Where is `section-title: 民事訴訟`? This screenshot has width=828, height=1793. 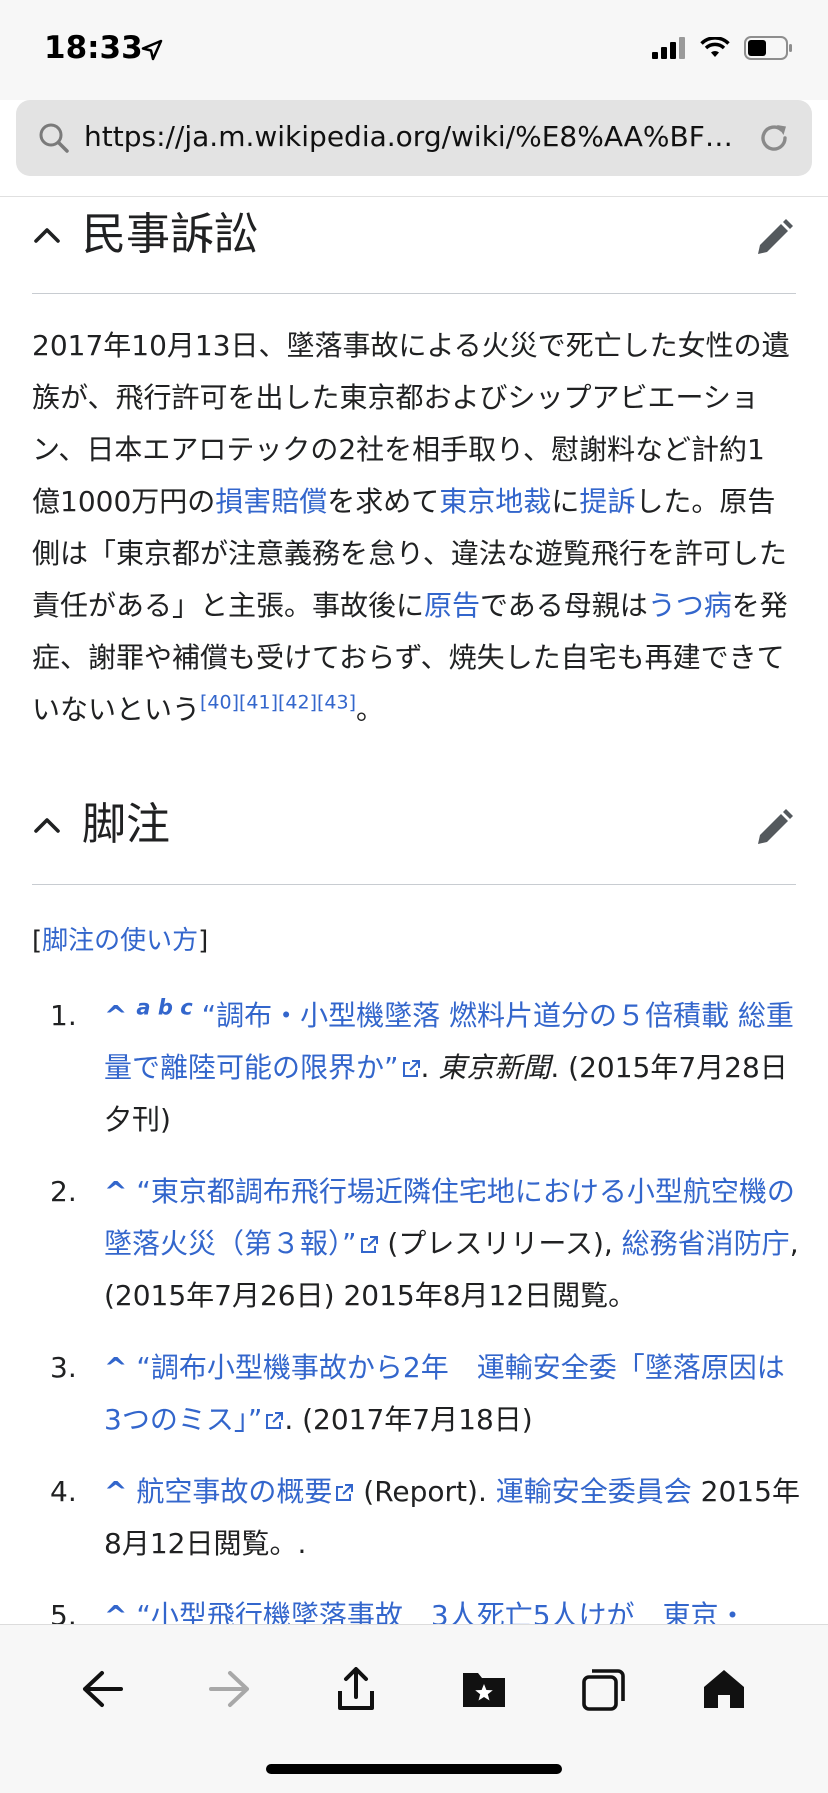 section-title: 民事訴訟 is located at coordinates (170, 234).